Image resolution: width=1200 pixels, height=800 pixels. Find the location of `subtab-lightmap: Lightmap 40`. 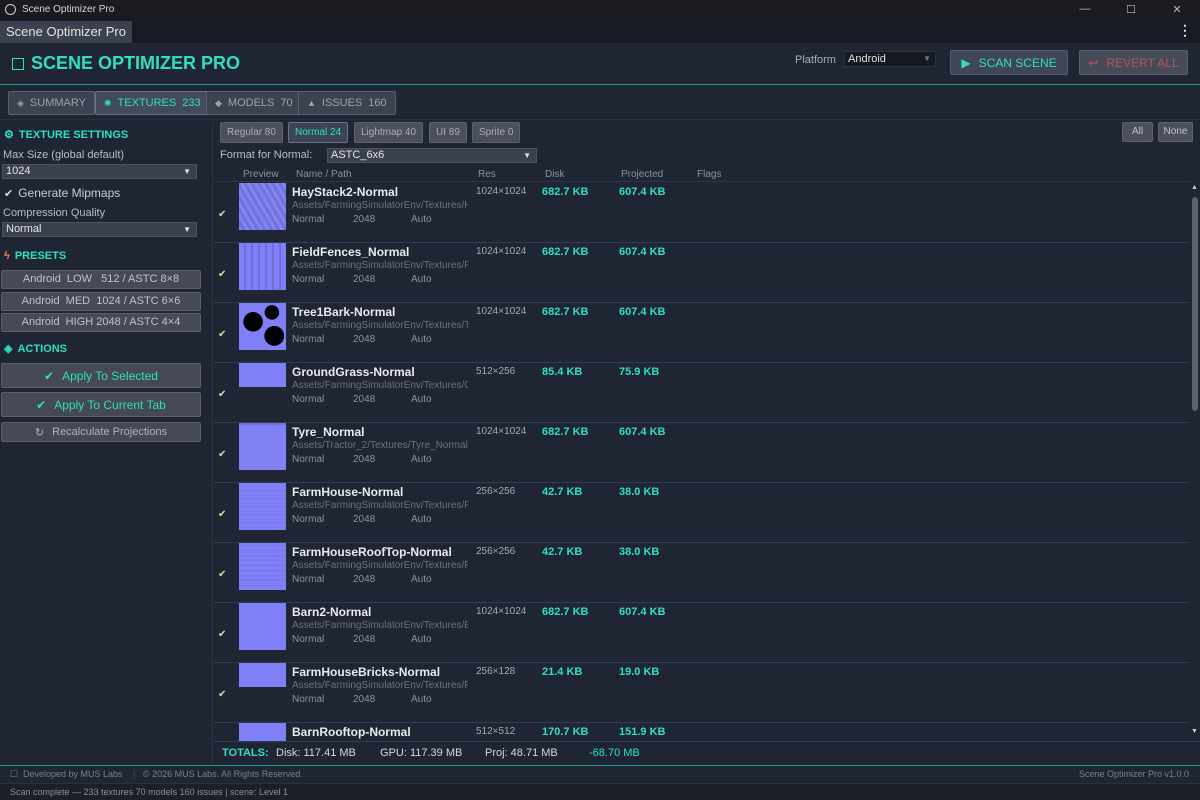

subtab-lightmap: Lightmap 40 is located at coordinates (389, 132).